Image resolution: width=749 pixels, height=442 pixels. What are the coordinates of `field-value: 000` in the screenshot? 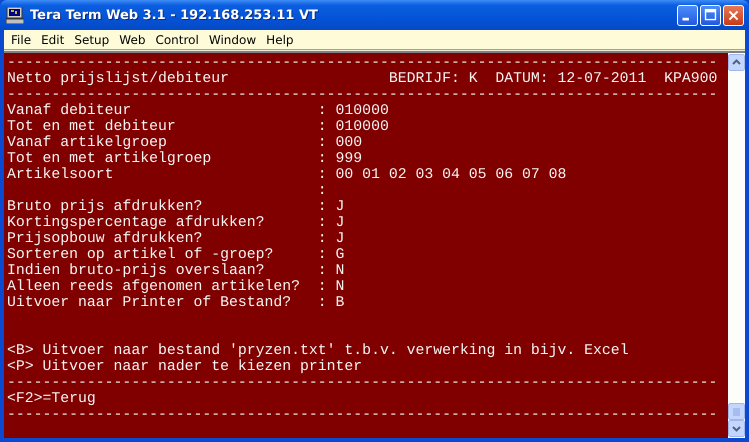 It's located at (349, 143).